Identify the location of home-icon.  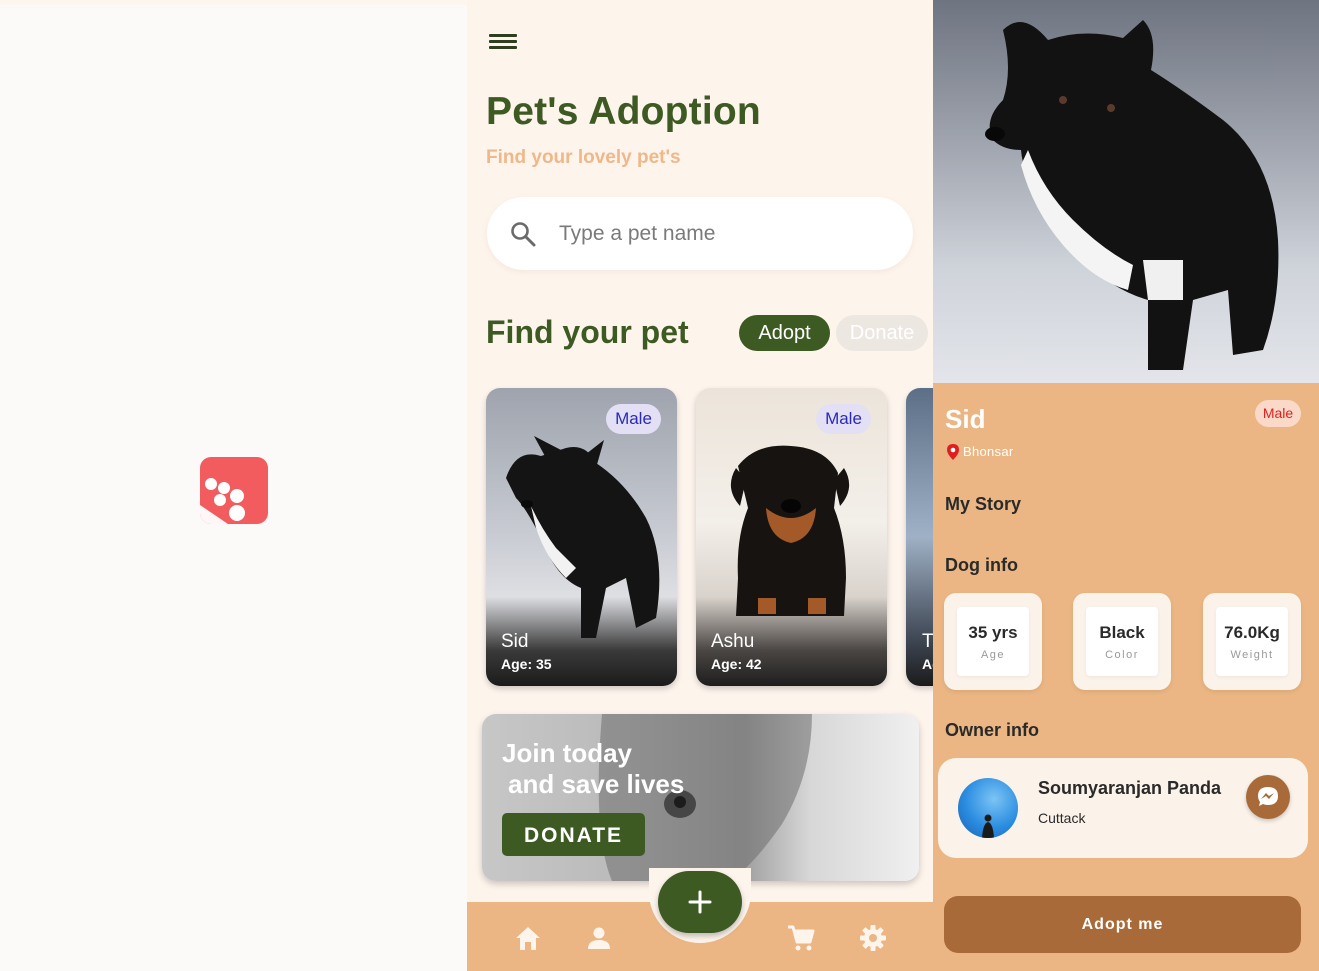
(528, 938).